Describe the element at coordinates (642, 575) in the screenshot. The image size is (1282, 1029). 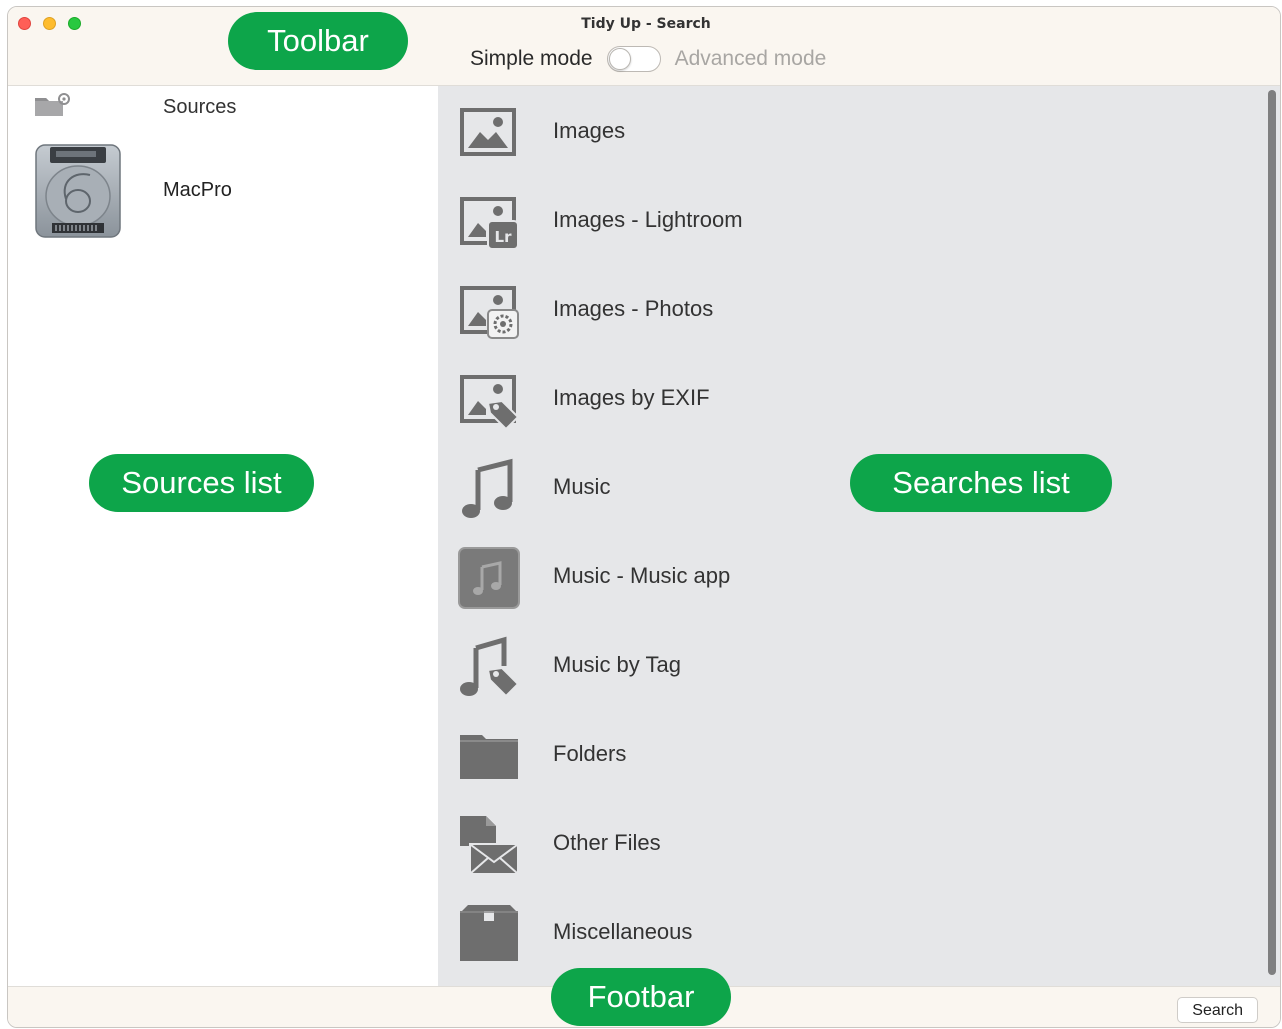
I see `search-item-label: Music - Music app` at that location.